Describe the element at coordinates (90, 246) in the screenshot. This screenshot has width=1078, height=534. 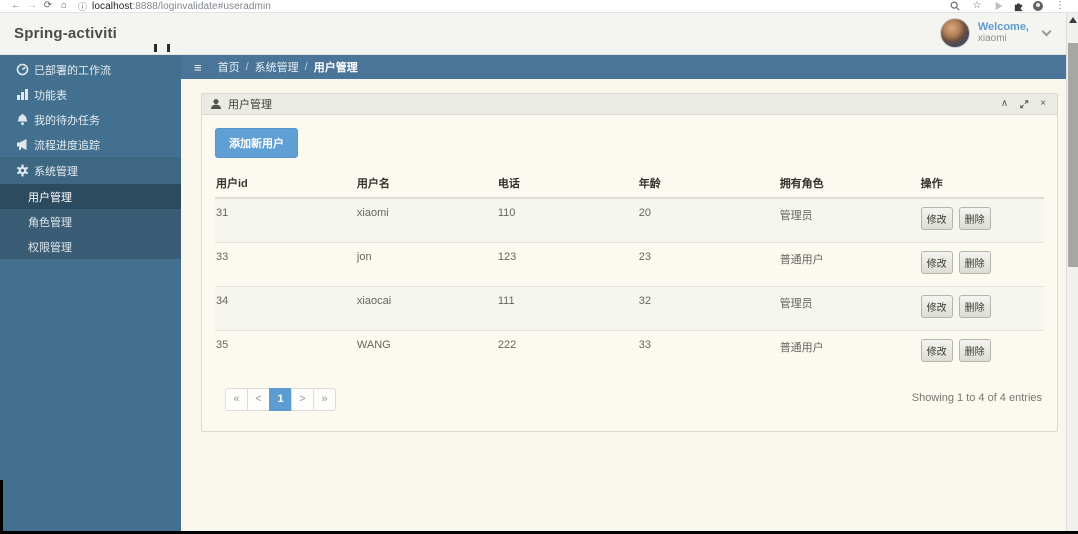
I see `sidebar-subitem-permission-management: 权限管理` at that location.